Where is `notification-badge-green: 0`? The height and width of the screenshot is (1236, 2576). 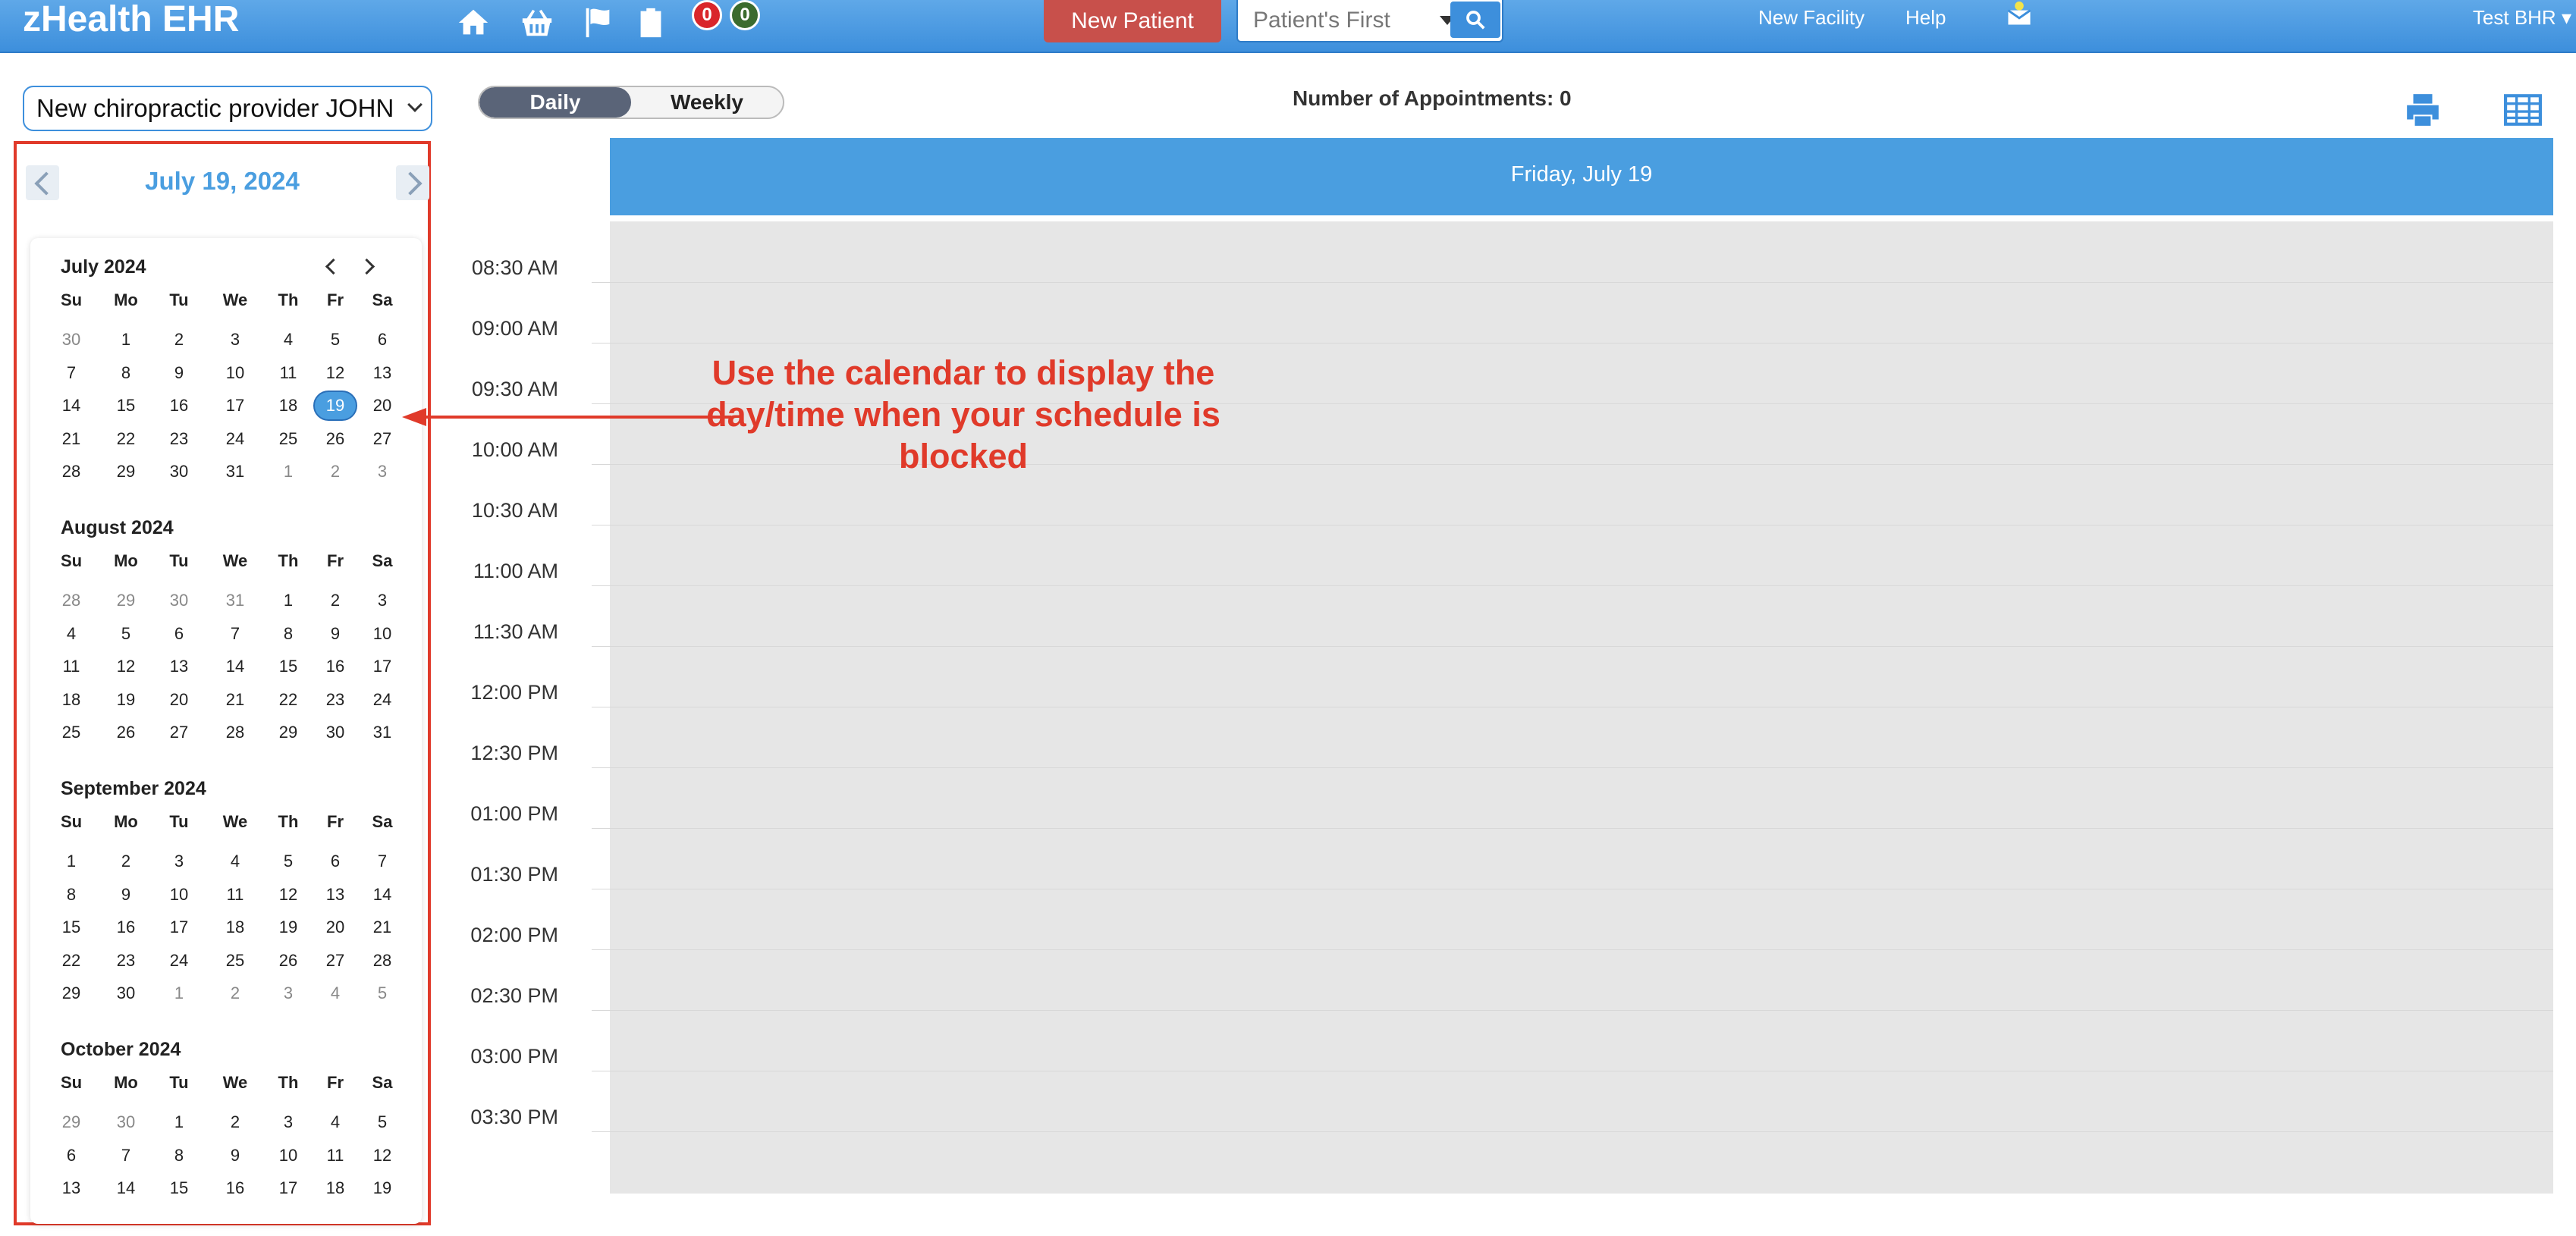
notification-badge-green: 0 is located at coordinates (745, 15).